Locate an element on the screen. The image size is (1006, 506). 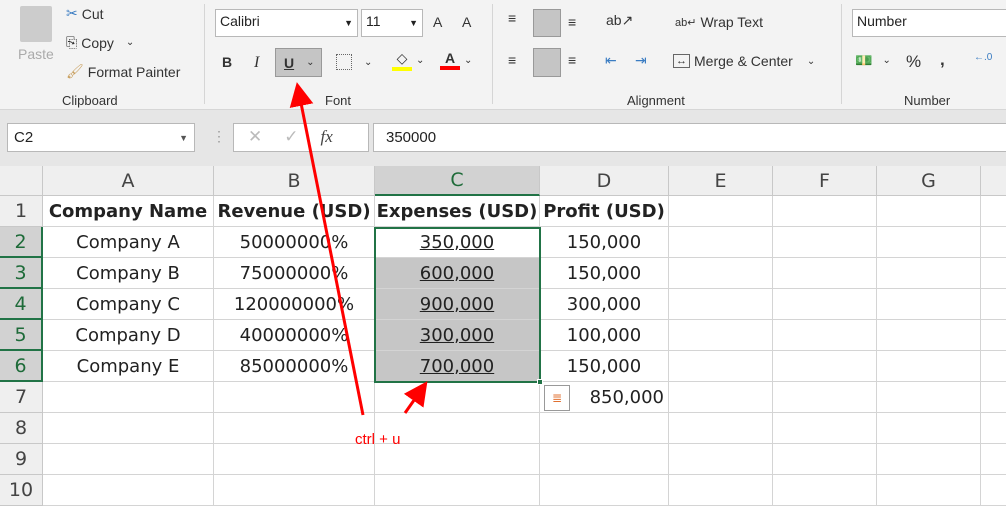
paste-button: Paste is located at coordinates (36, 34).